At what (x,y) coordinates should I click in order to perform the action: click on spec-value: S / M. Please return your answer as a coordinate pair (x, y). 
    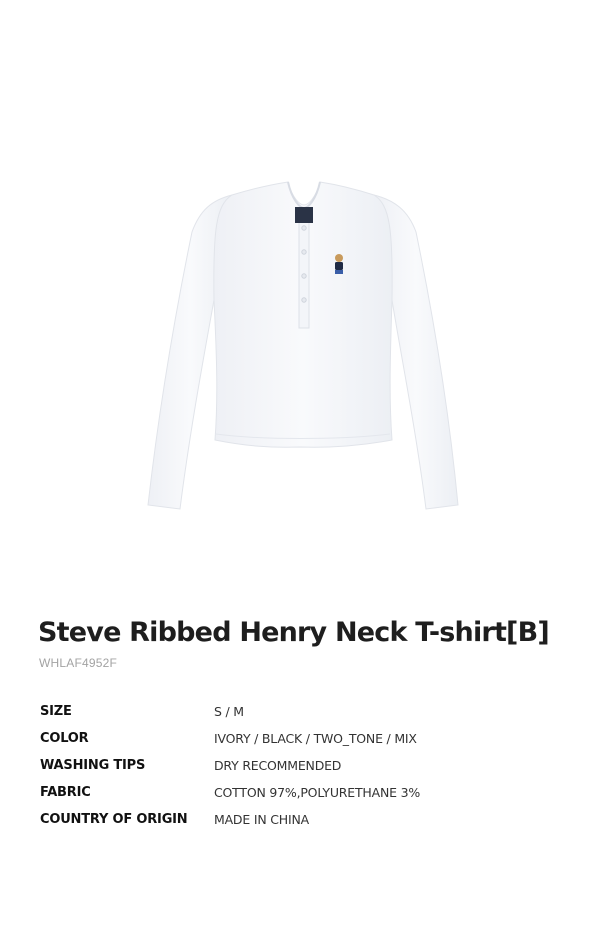
    Looking at the image, I should click on (229, 711).